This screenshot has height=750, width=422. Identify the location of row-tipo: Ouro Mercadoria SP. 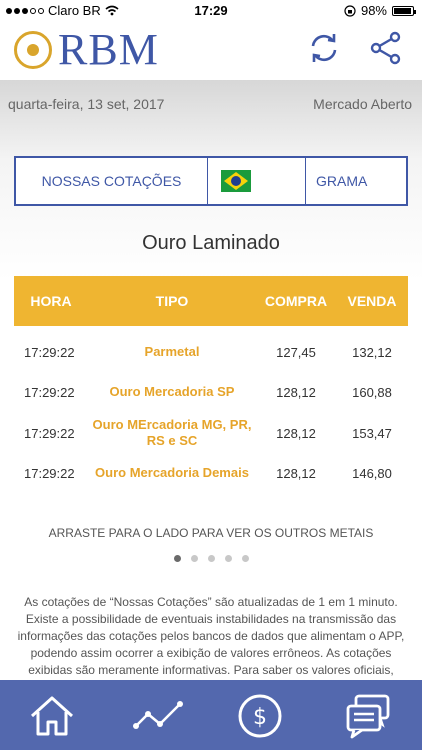
(172, 391).